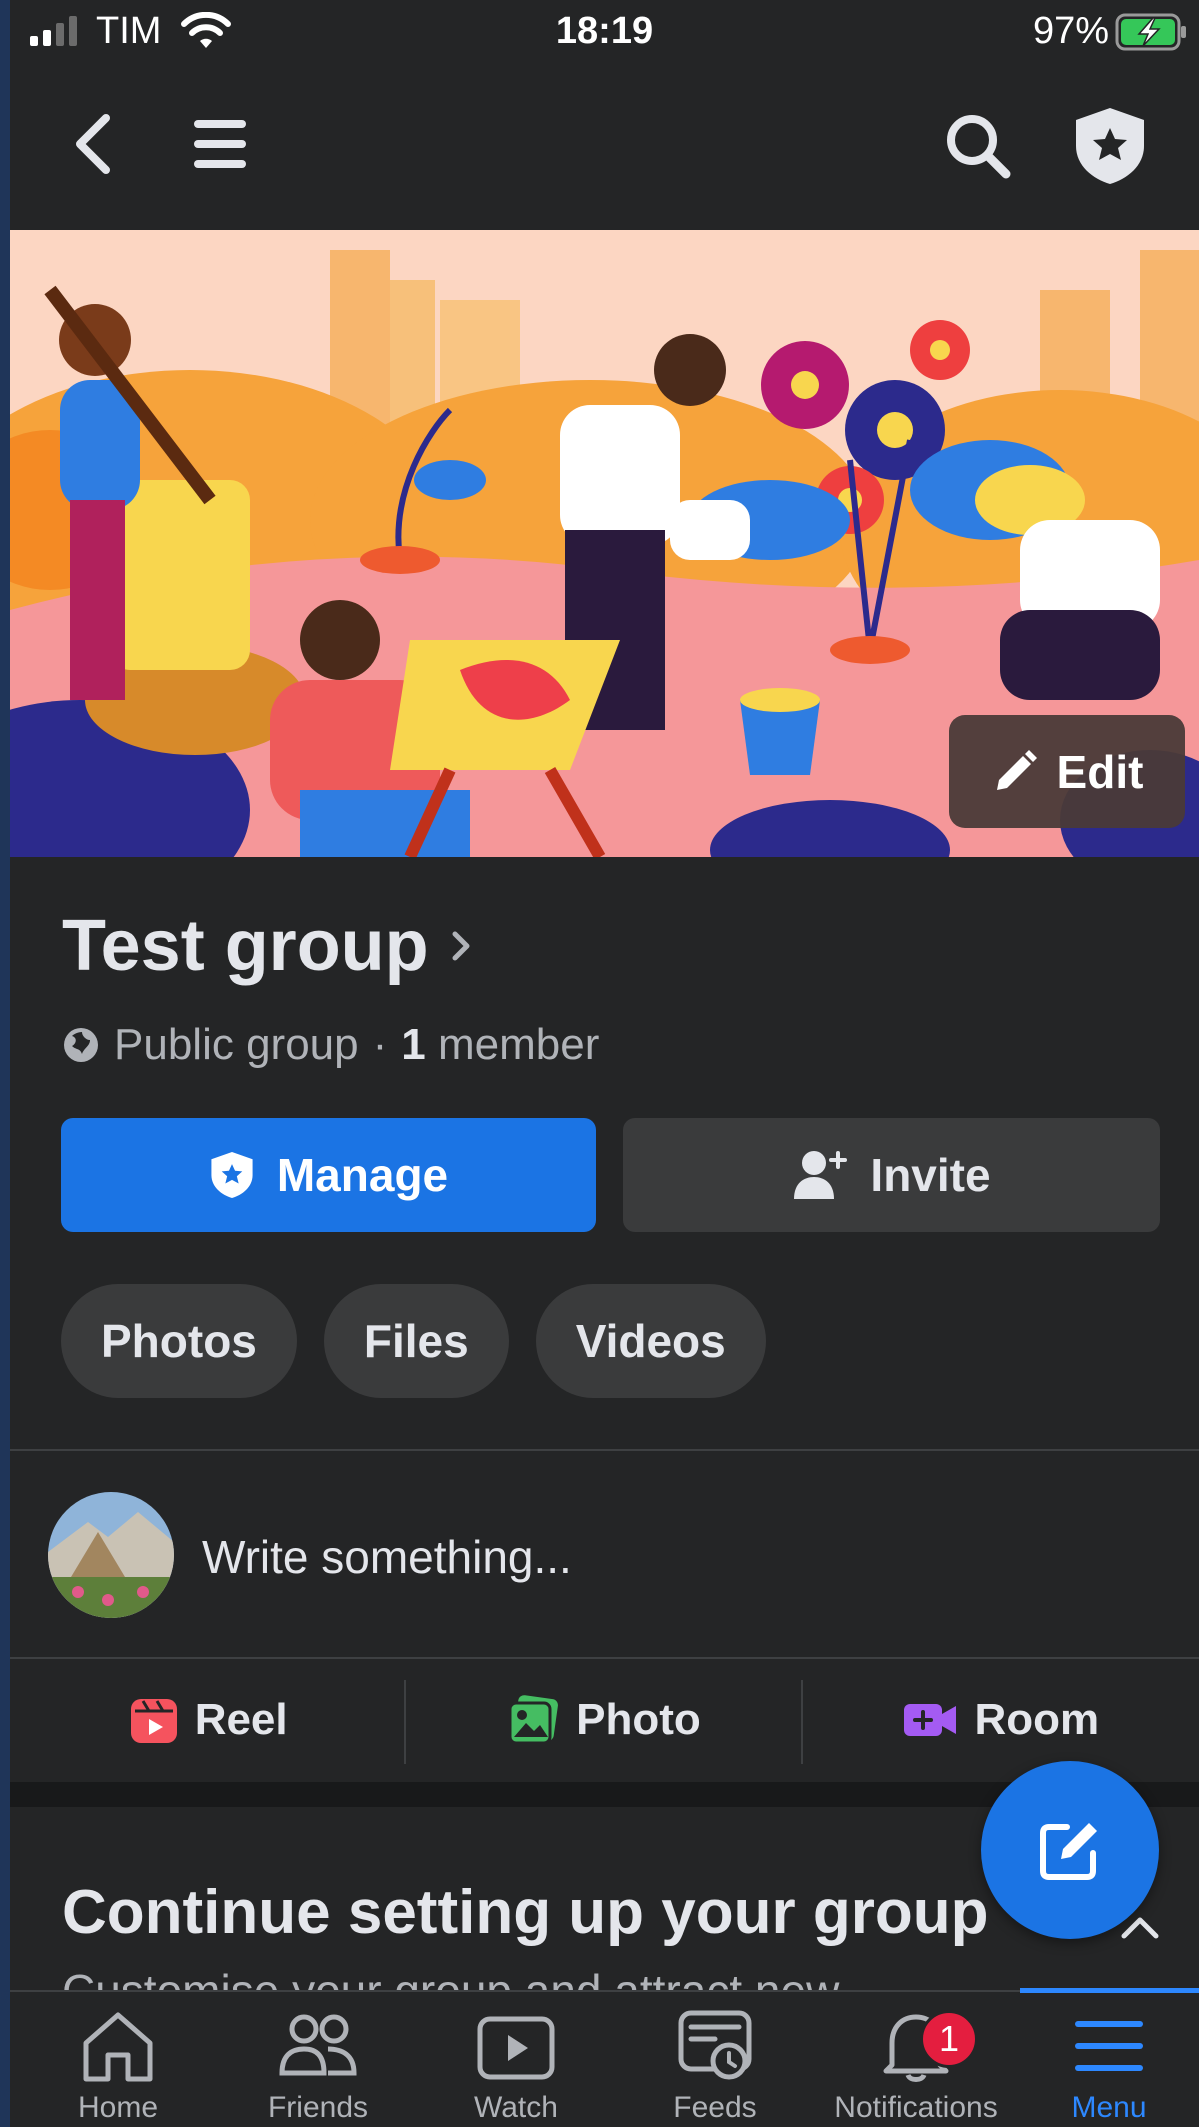 The width and height of the screenshot is (1199, 2127). Describe the element at coordinates (245, 946) in the screenshot. I see `group-name: Test group` at that location.